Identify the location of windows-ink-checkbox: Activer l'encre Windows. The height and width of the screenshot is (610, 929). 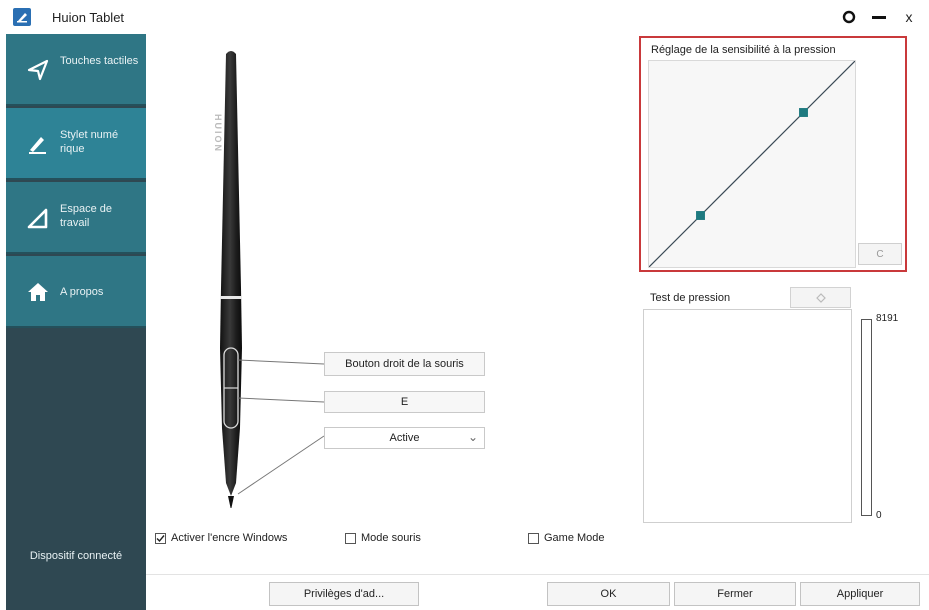
(221, 538).